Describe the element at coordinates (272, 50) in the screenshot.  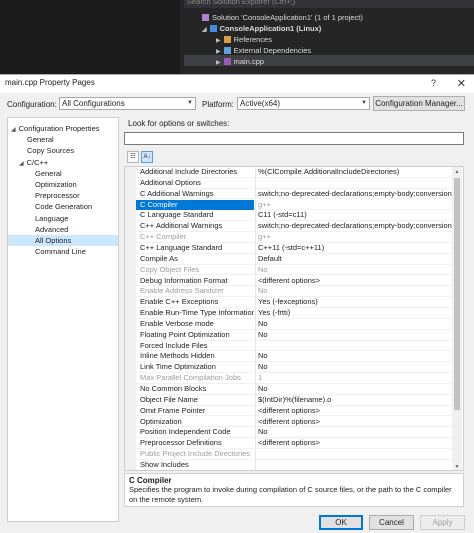
I see `solution-explorer-item-label: External Dependencies` at that location.